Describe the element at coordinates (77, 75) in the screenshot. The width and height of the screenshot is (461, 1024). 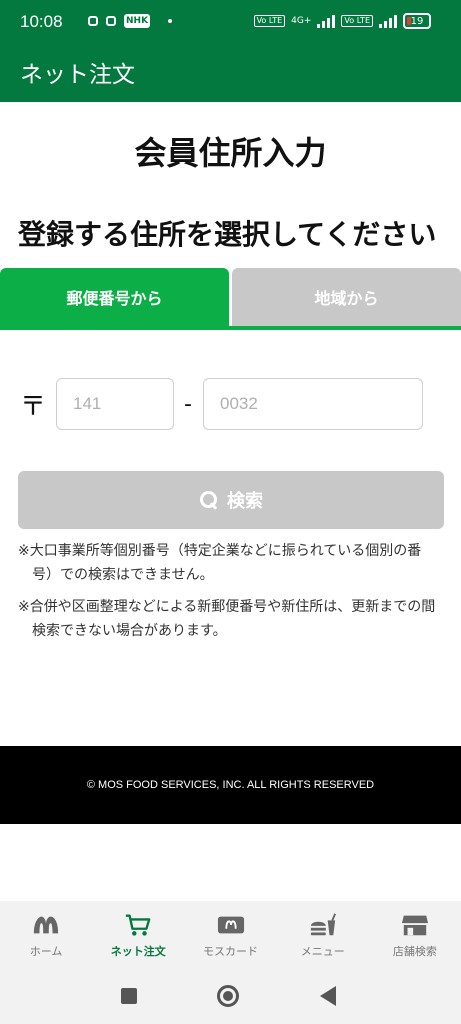
I see `app-bar-title: ネット注文` at that location.